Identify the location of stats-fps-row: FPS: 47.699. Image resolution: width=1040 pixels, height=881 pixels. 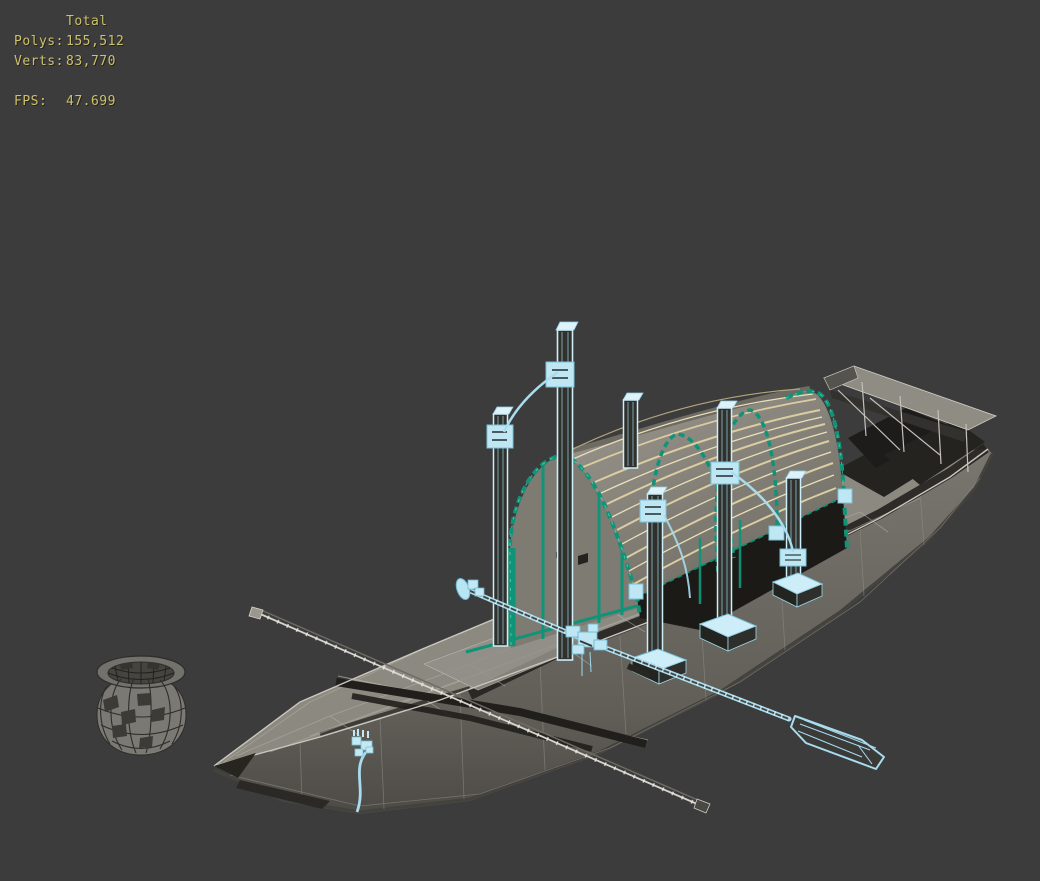
(69, 102).